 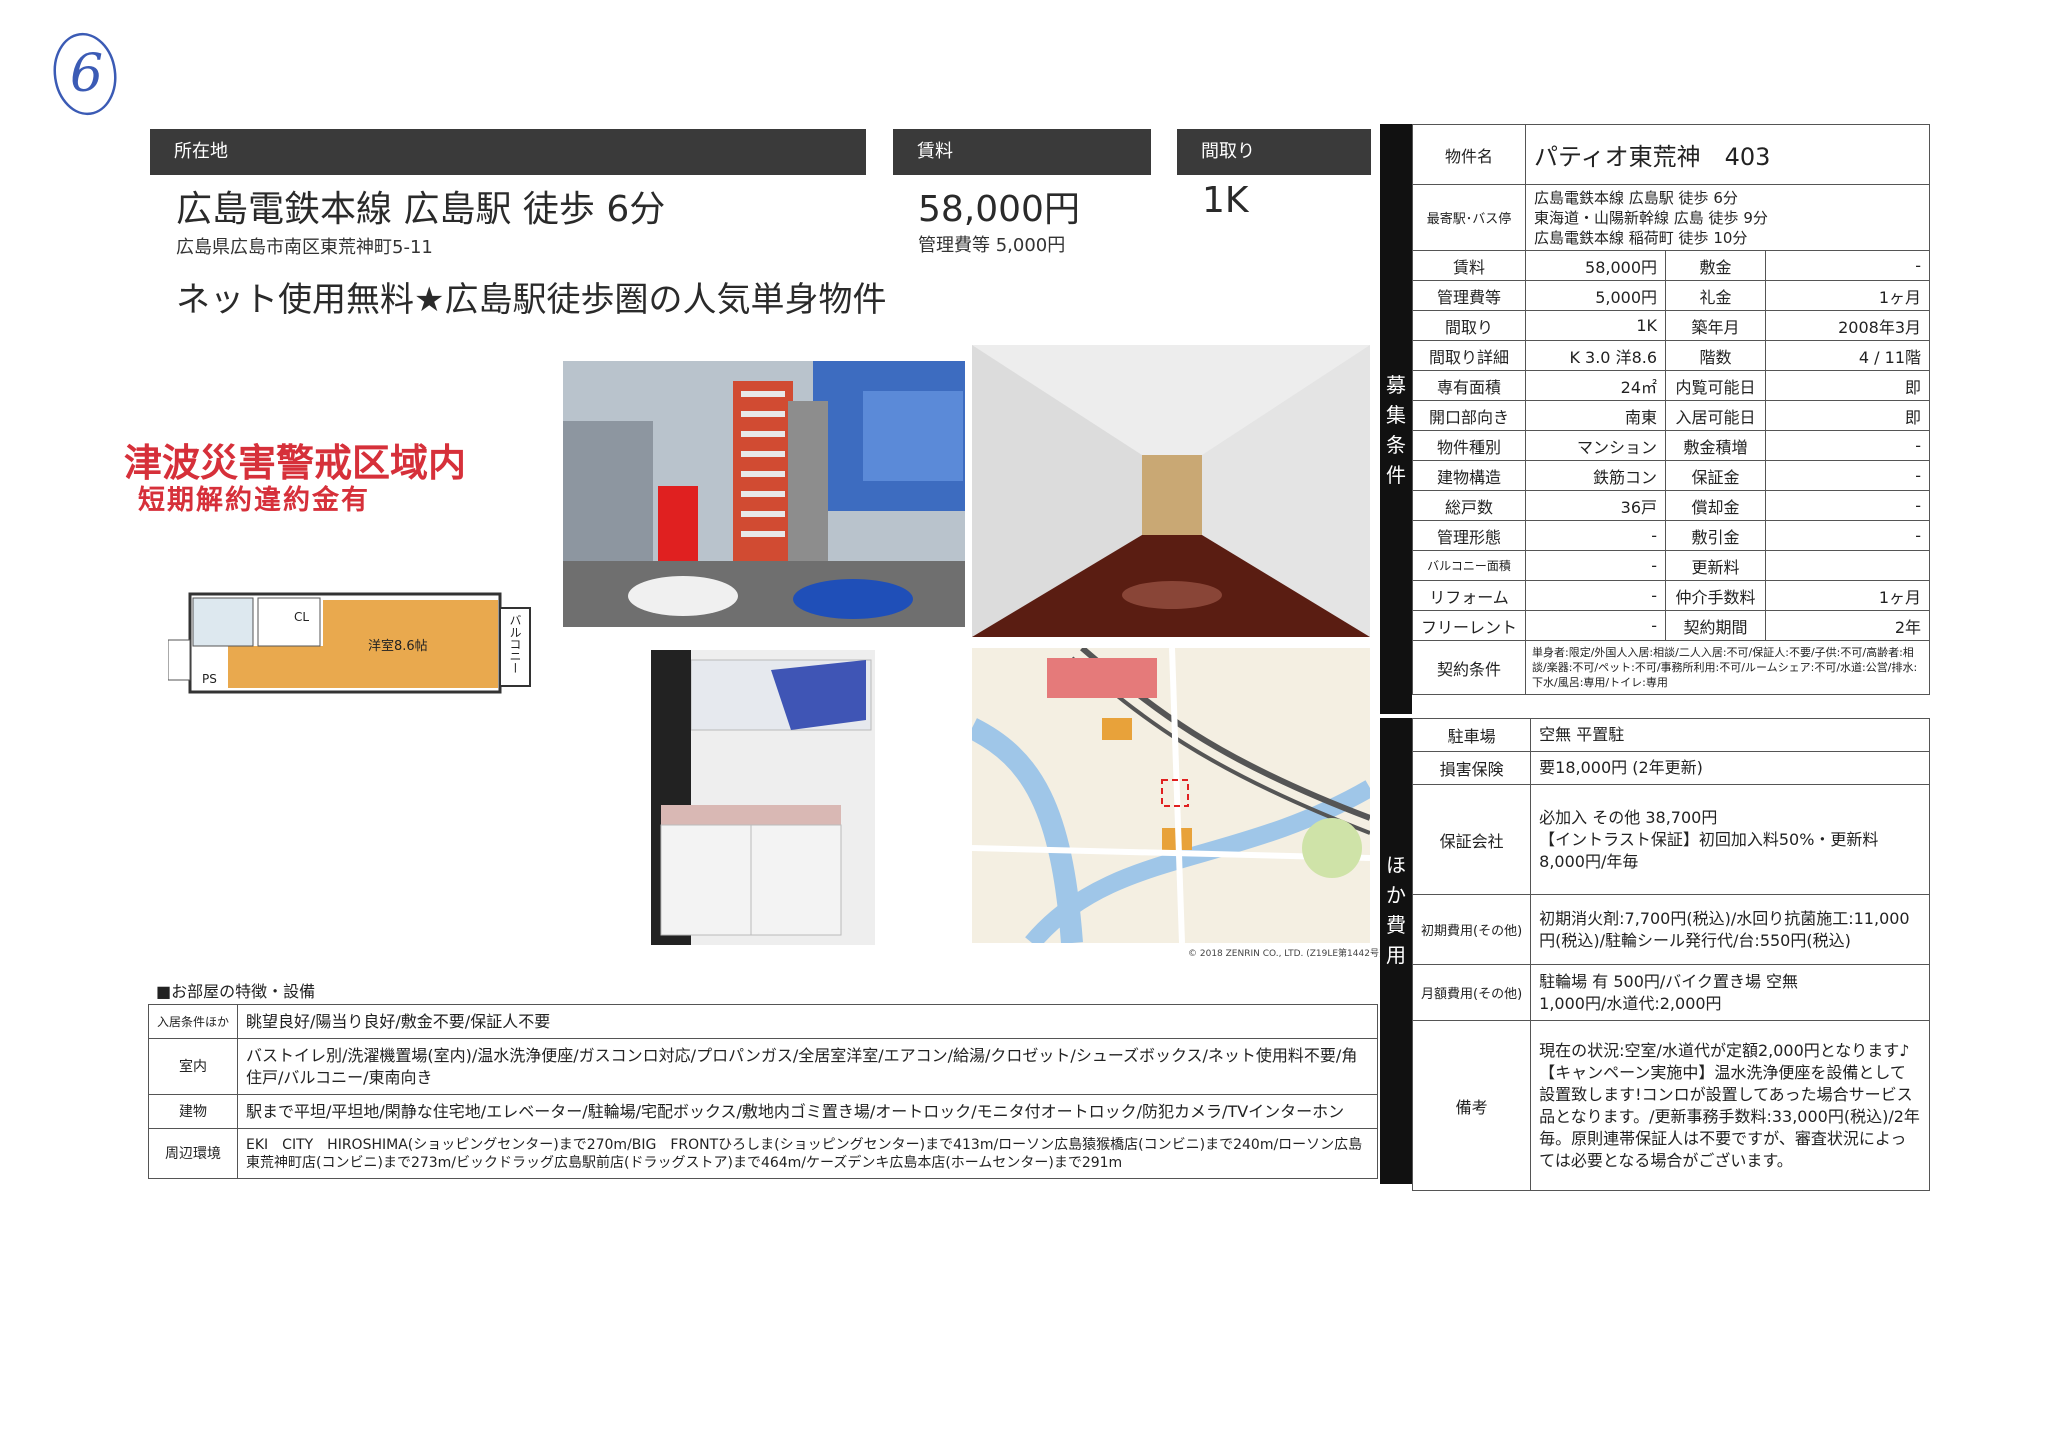 What do you see at coordinates (1716, 385) in the screenshot?
I see `spec-key: 内覧可能日` at bounding box center [1716, 385].